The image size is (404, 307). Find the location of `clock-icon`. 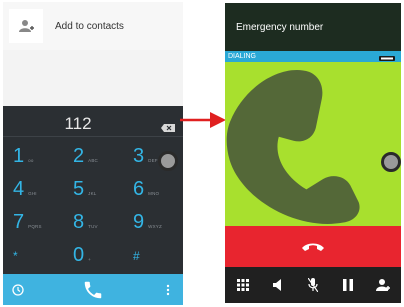

clock-icon is located at coordinates (18, 289).